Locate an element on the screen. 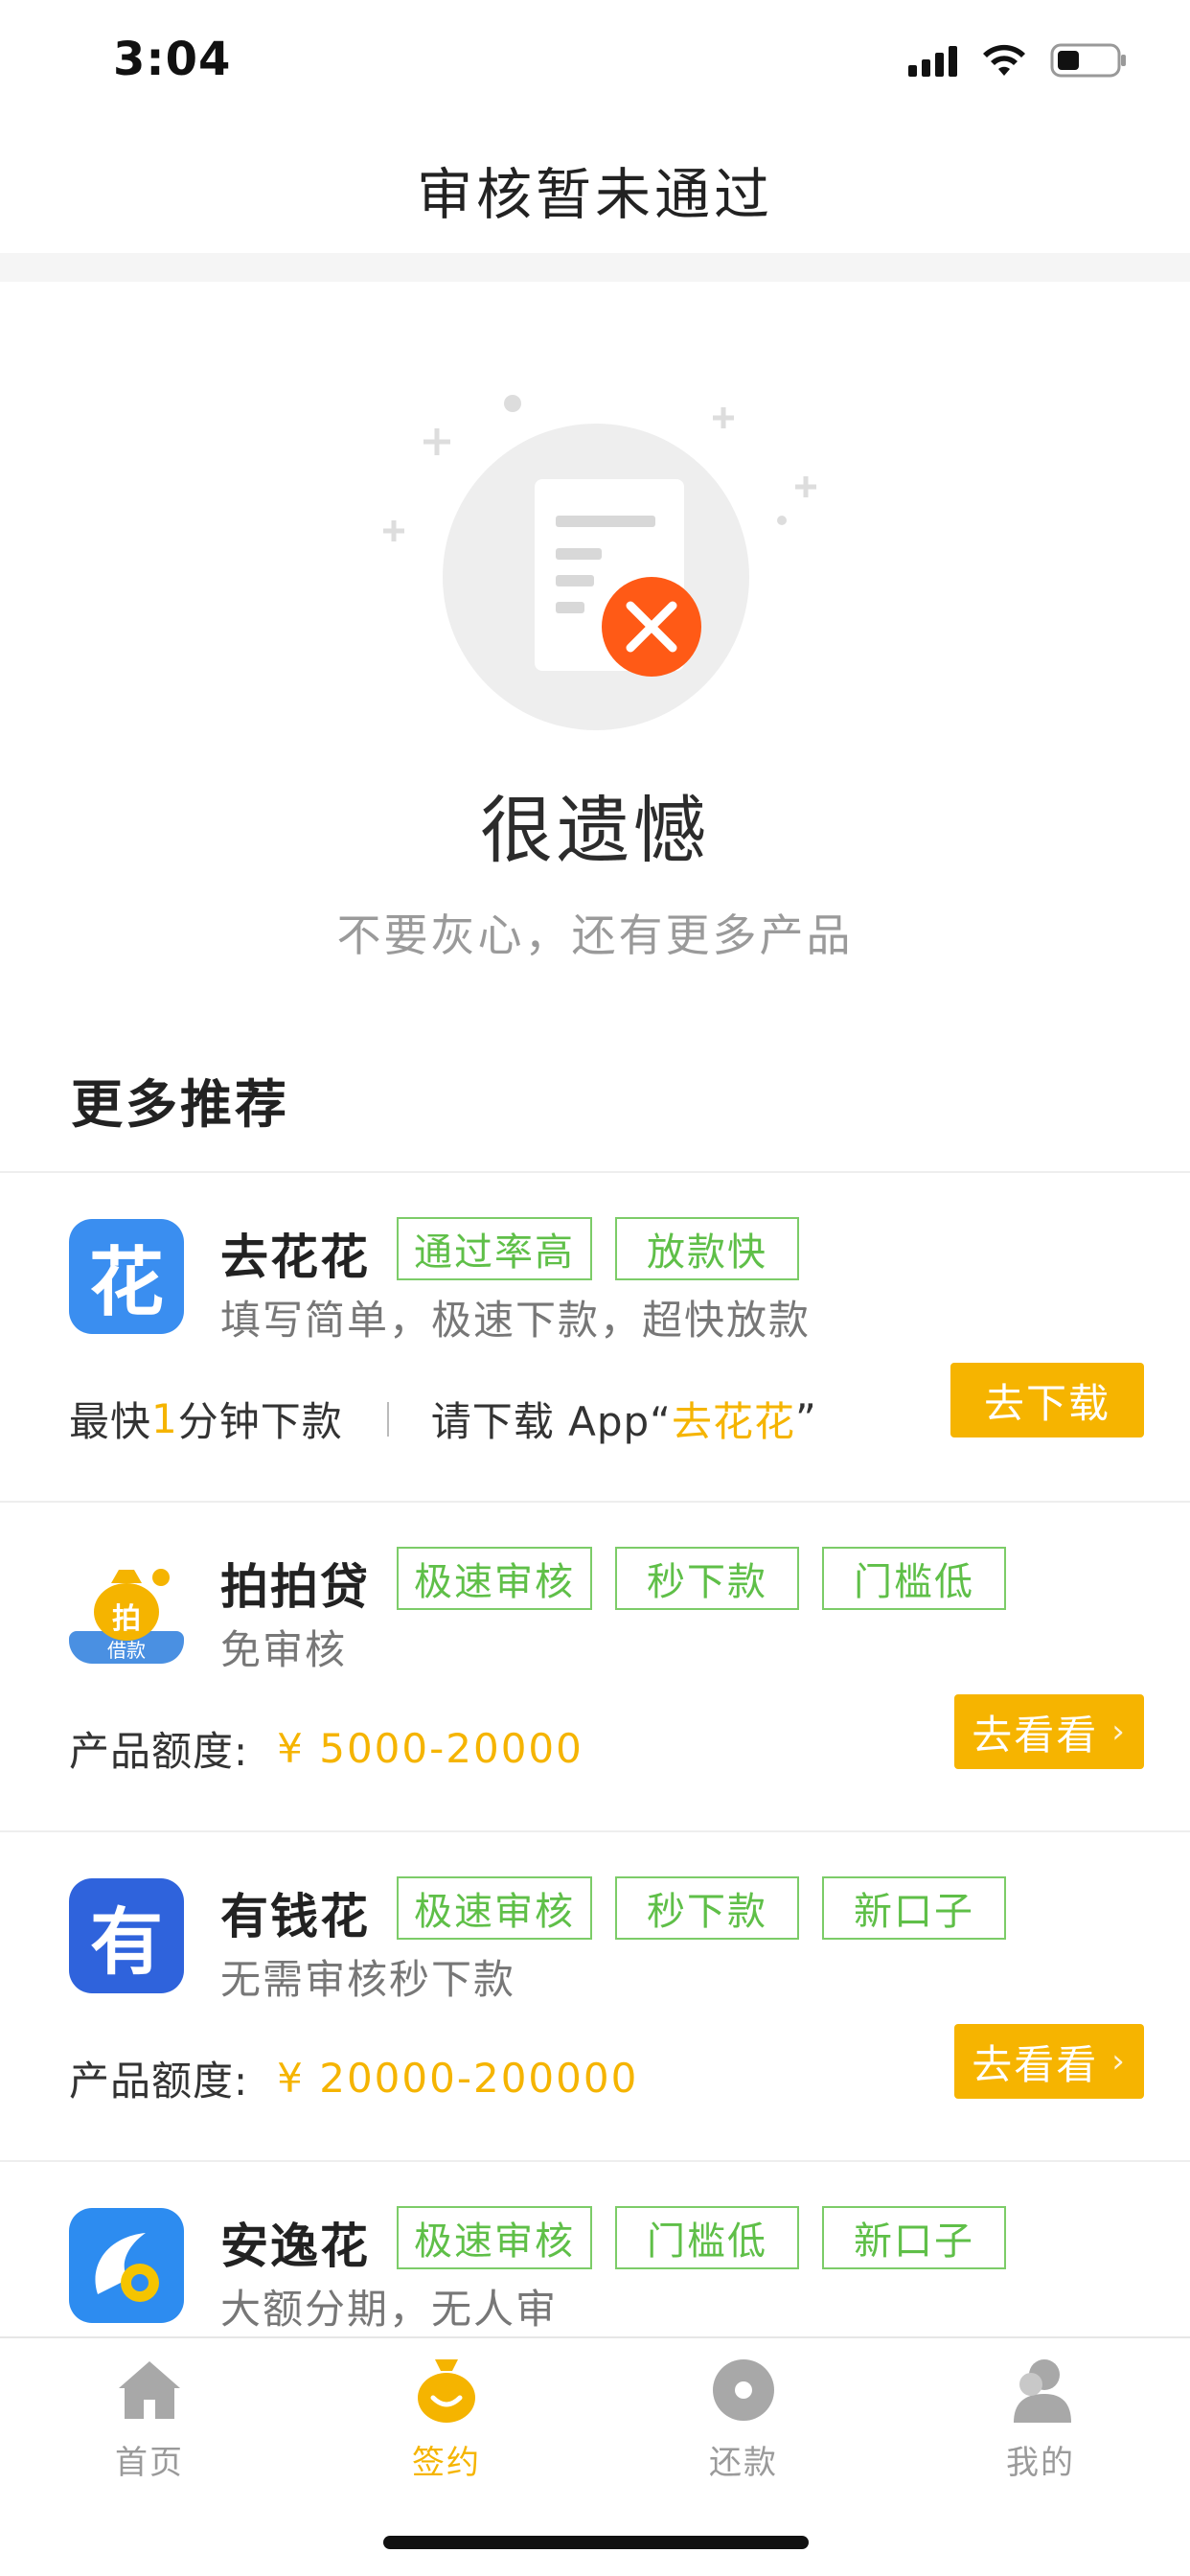 The width and height of the screenshot is (1190, 2576). product-logo-youqianhua: 有 is located at coordinates (127, 1935).